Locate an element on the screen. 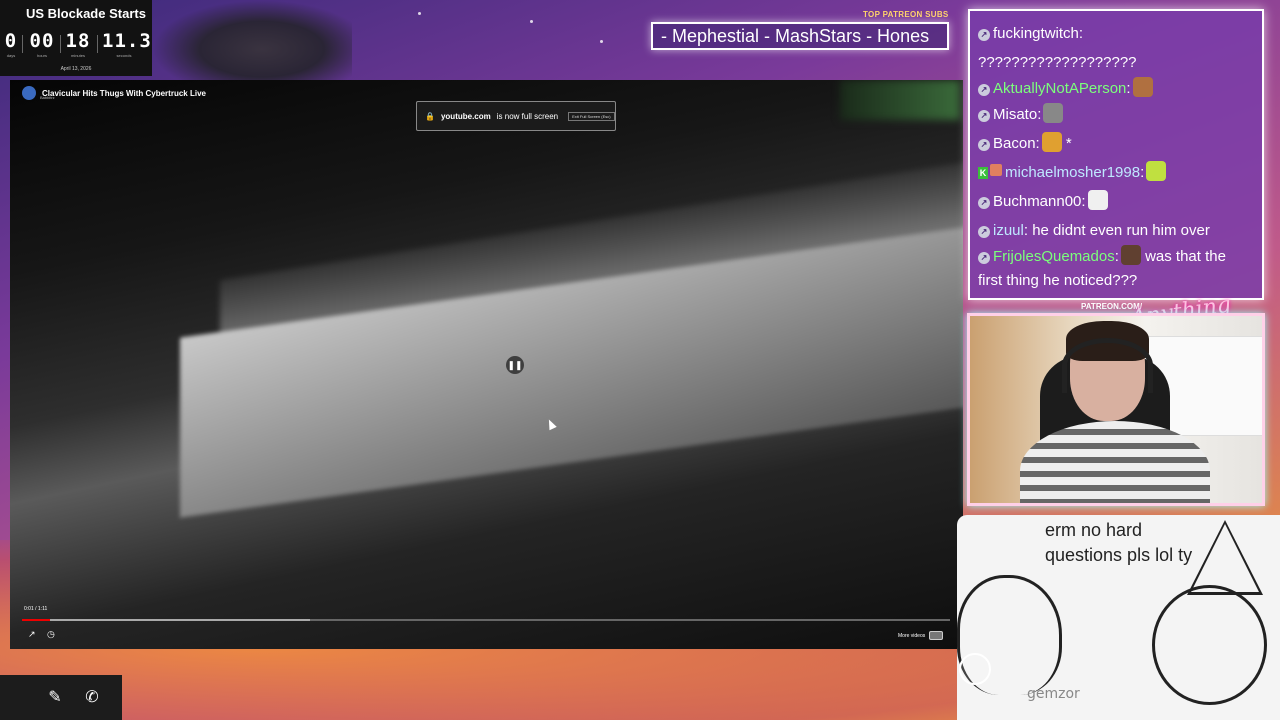  secondary-camera-feed is located at coordinates (252, 41).